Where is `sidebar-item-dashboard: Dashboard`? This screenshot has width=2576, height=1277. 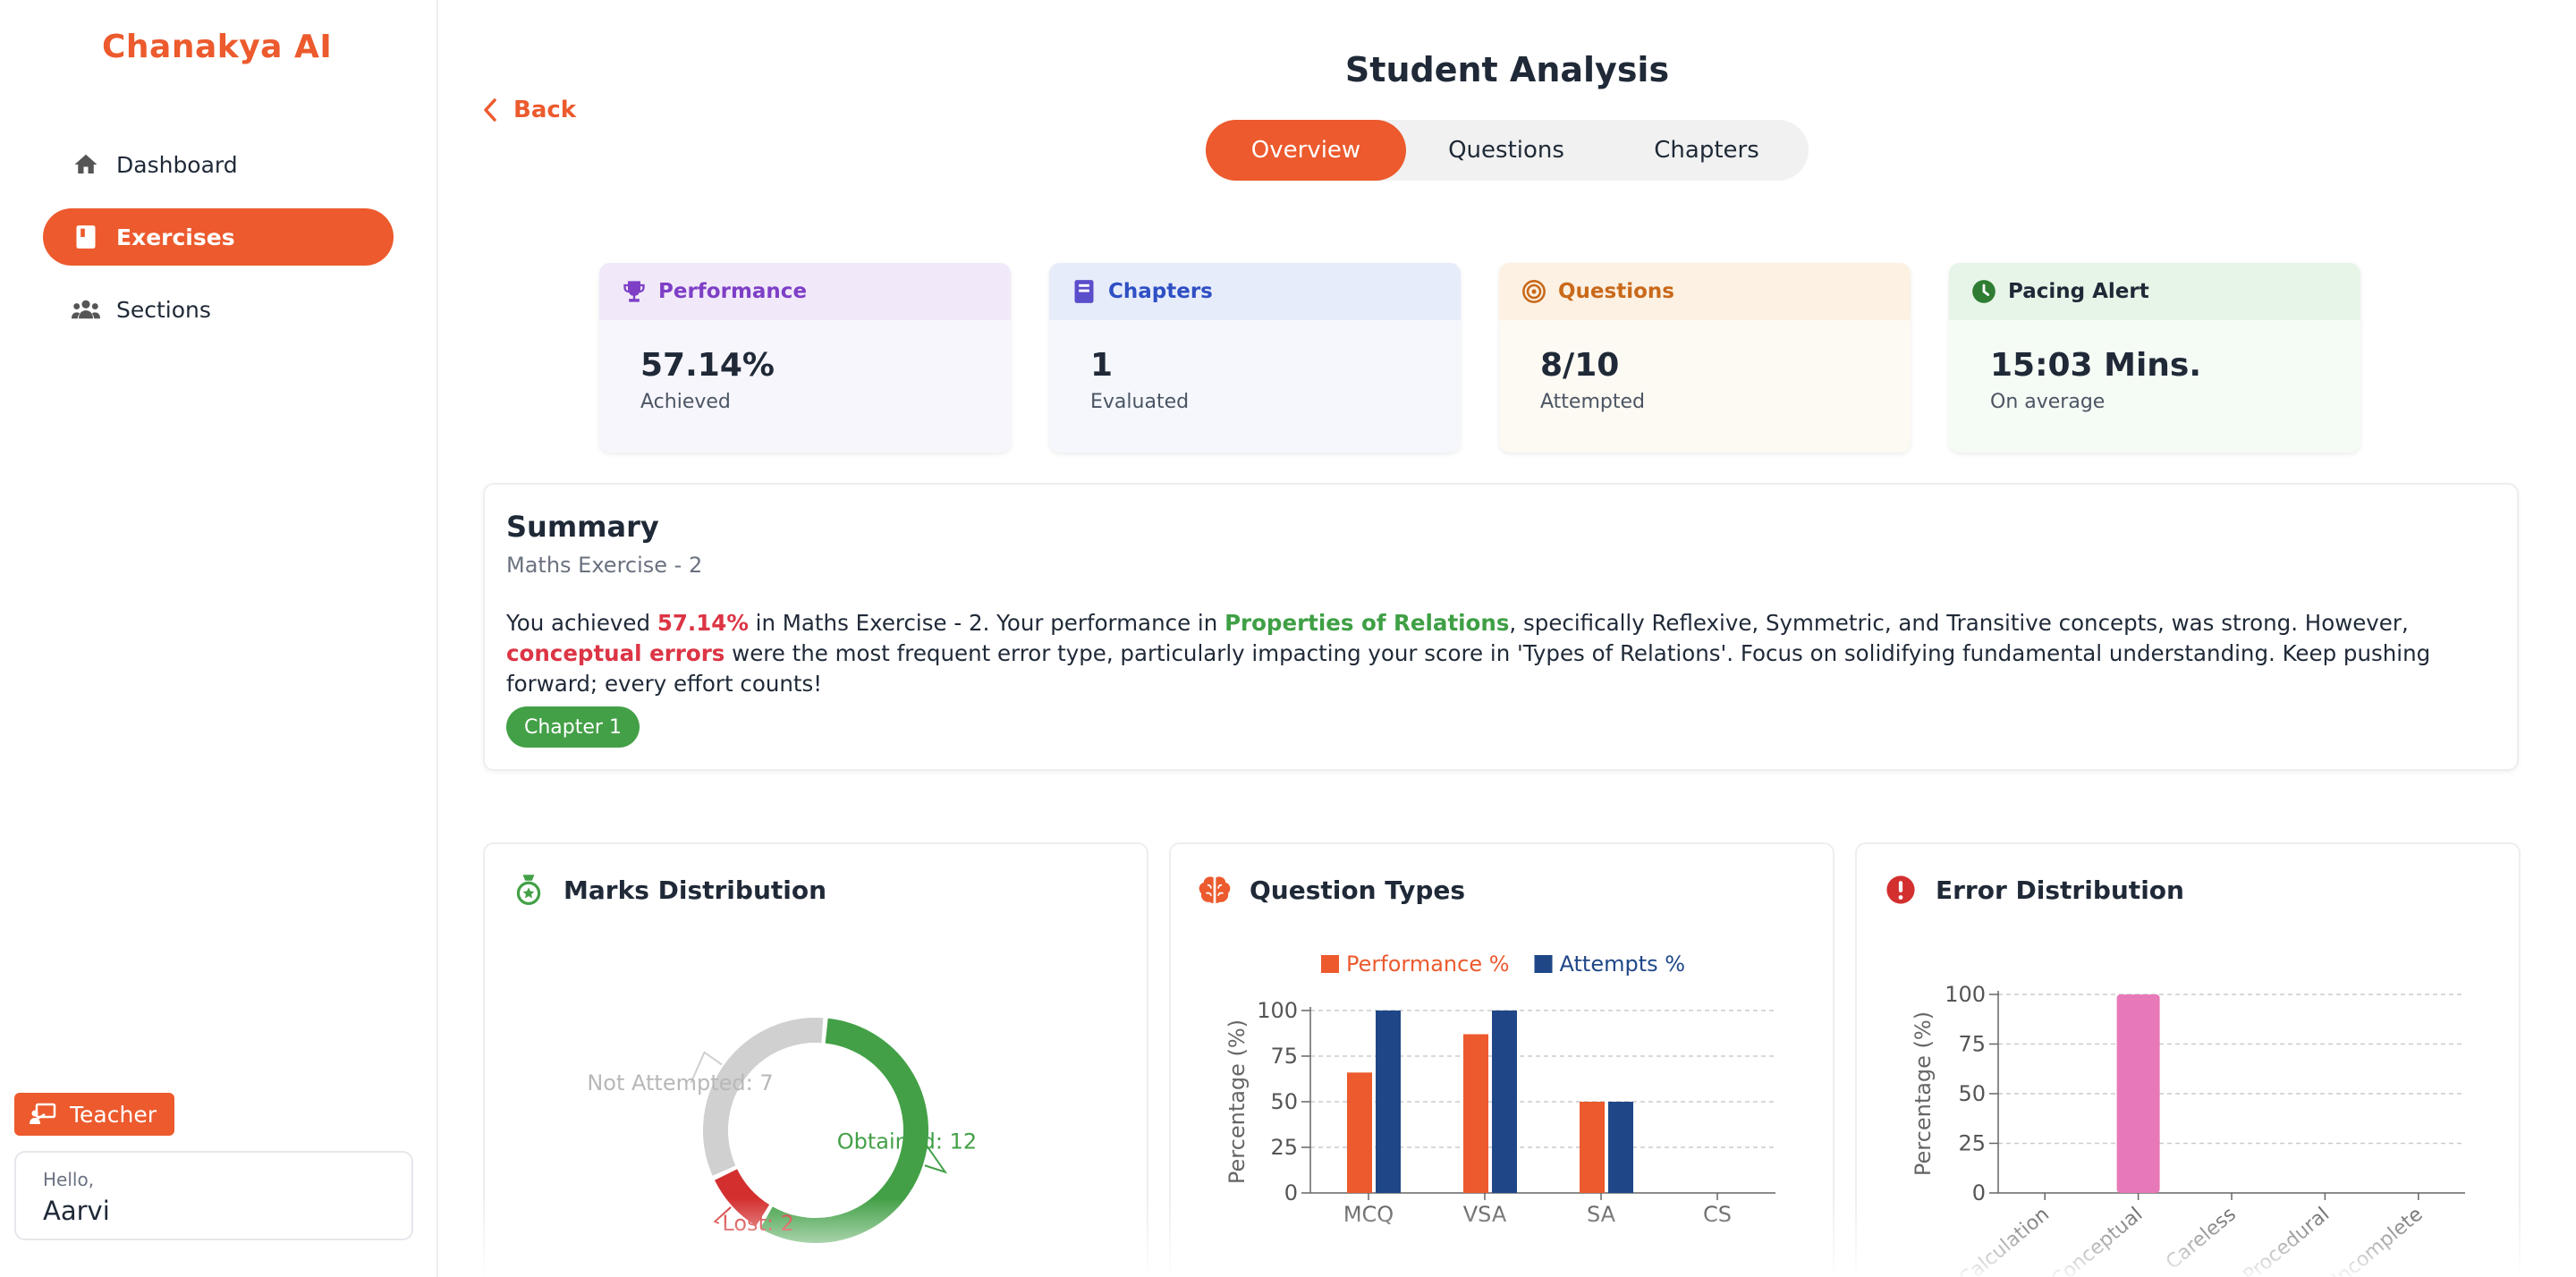
sidebar-item-dashboard: Dashboard is located at coordinates (218, 164).